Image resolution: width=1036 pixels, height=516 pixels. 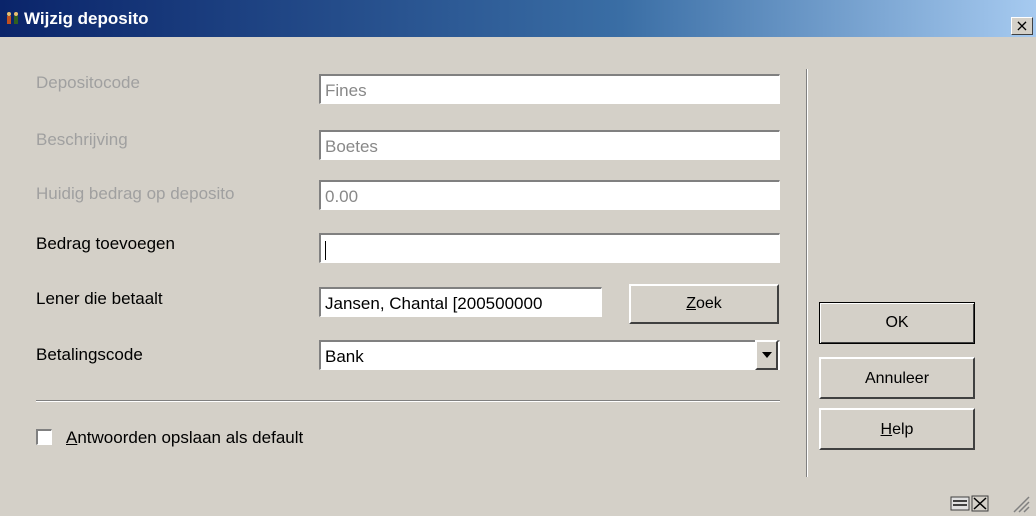 I want to click on bedrag-toevoegen-input, so click(x=549, y=248).